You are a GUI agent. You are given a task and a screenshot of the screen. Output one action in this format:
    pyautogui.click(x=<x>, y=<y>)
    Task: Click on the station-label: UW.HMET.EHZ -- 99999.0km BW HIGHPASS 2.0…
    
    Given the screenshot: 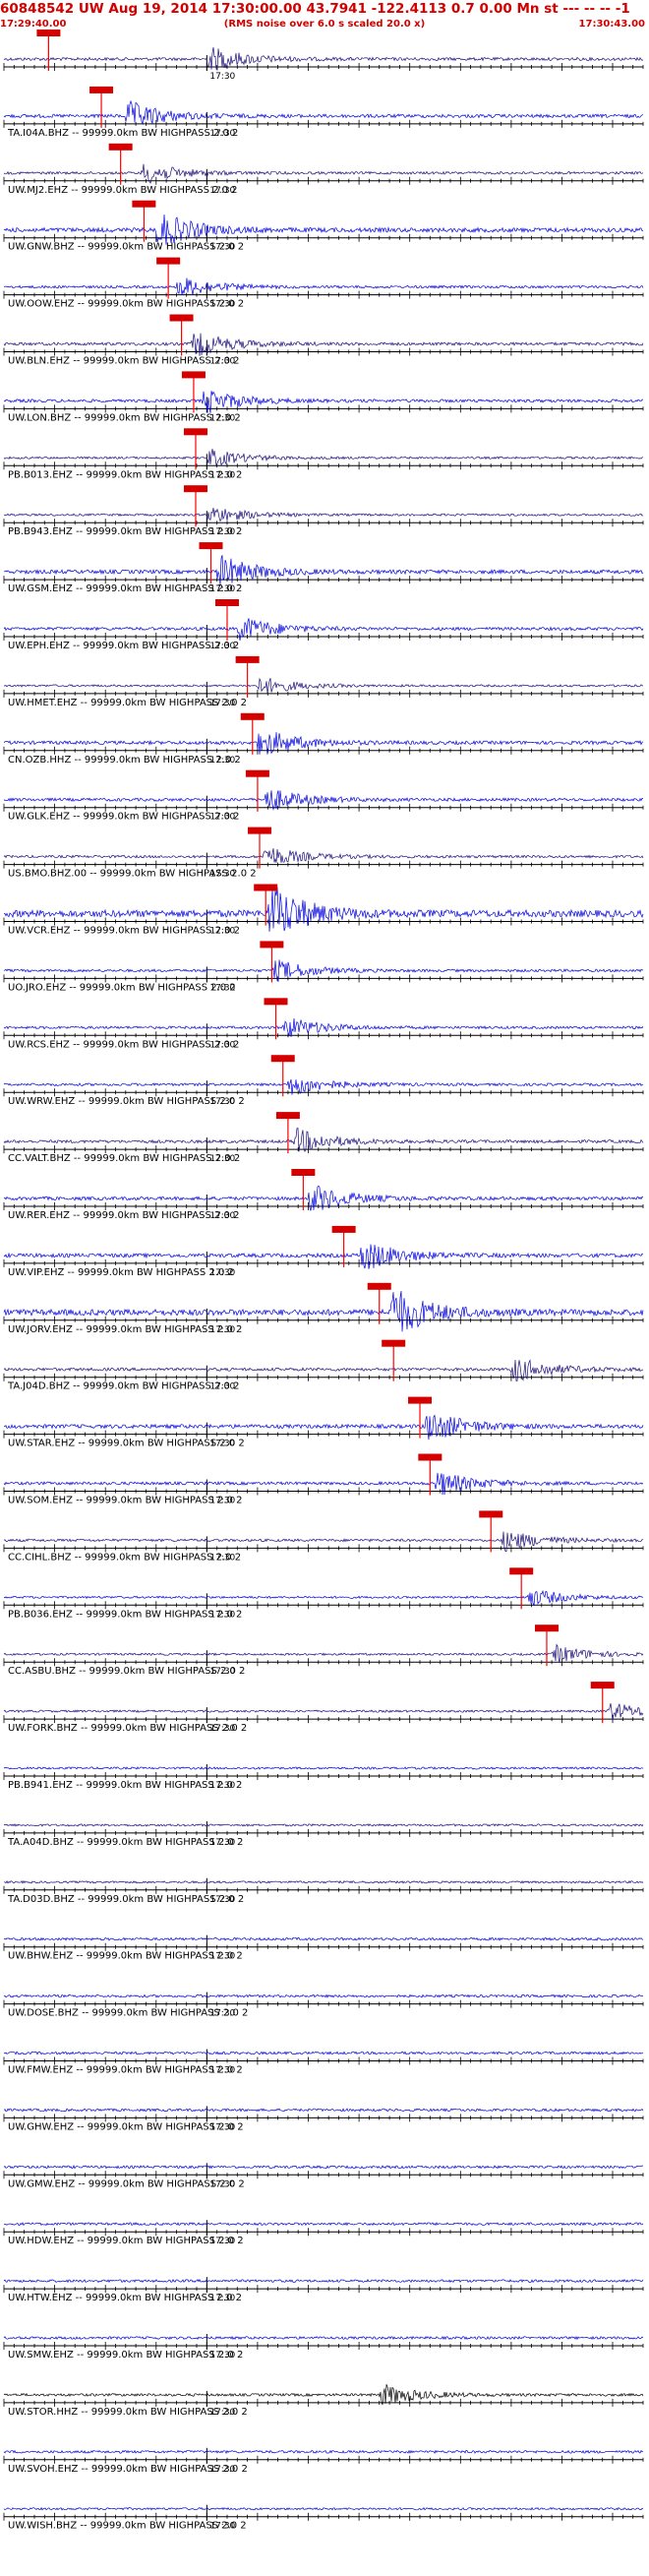 What is the action you would take?
    pyautogui.click(x=127, y=703)
    